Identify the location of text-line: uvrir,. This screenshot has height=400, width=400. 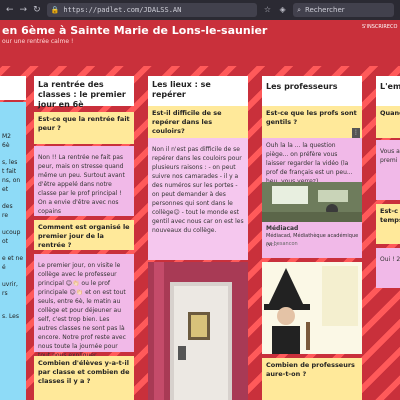
(10, 284).